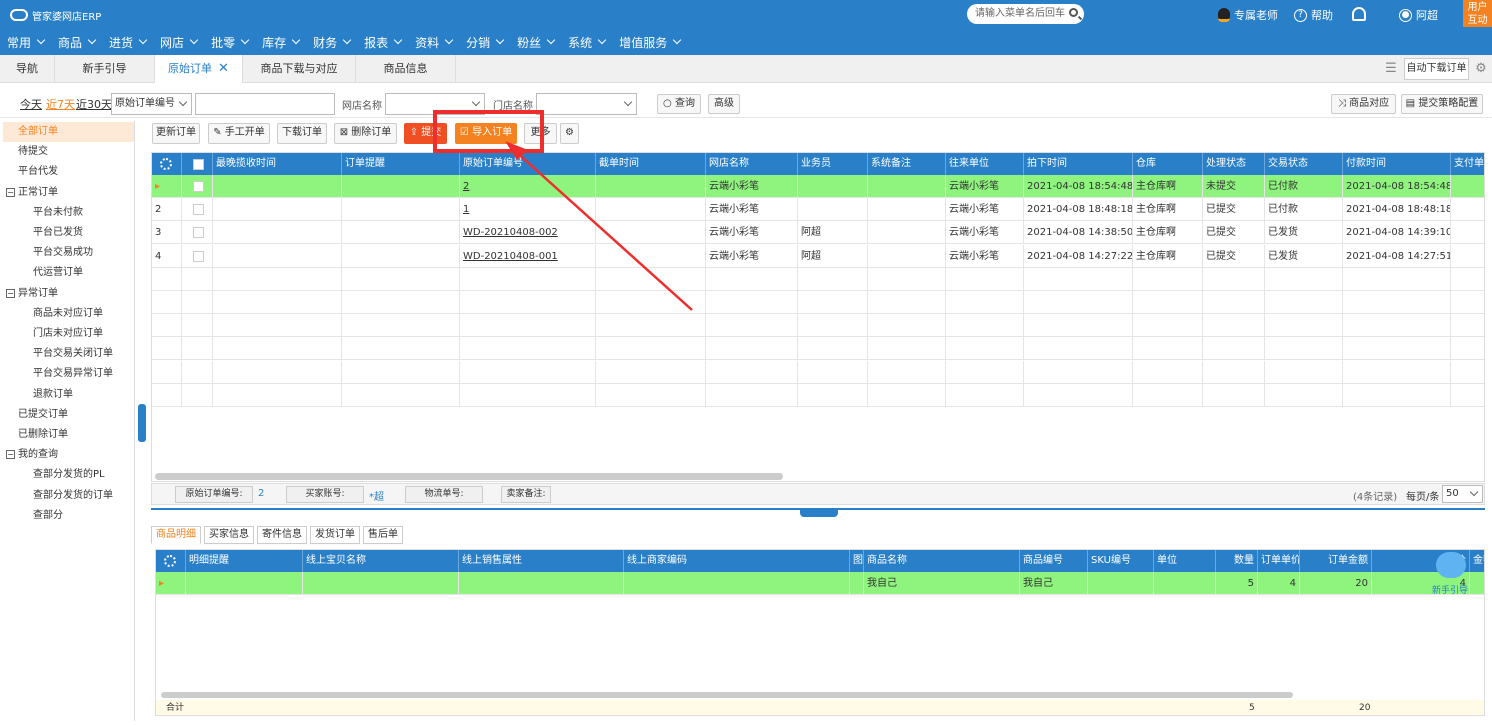 The width and height of the screenshot is (1492, 725). I want to click on sidebar-item: 查部分发货的订单, so click(68, 496).